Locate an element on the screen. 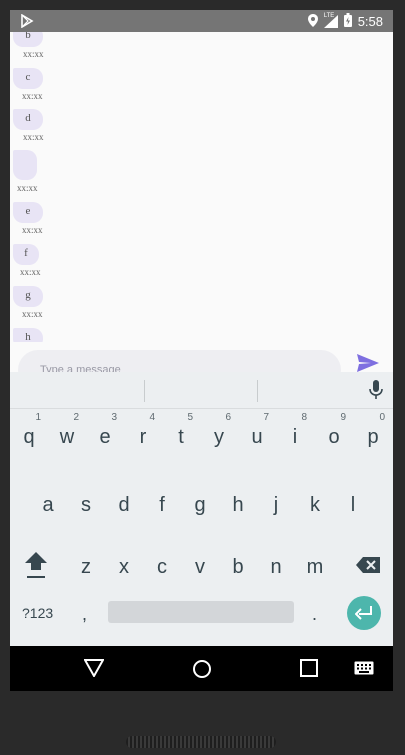 The width and height of the screenshot is (405, 755). key-w: 2w is located at coordinates (67, 435).